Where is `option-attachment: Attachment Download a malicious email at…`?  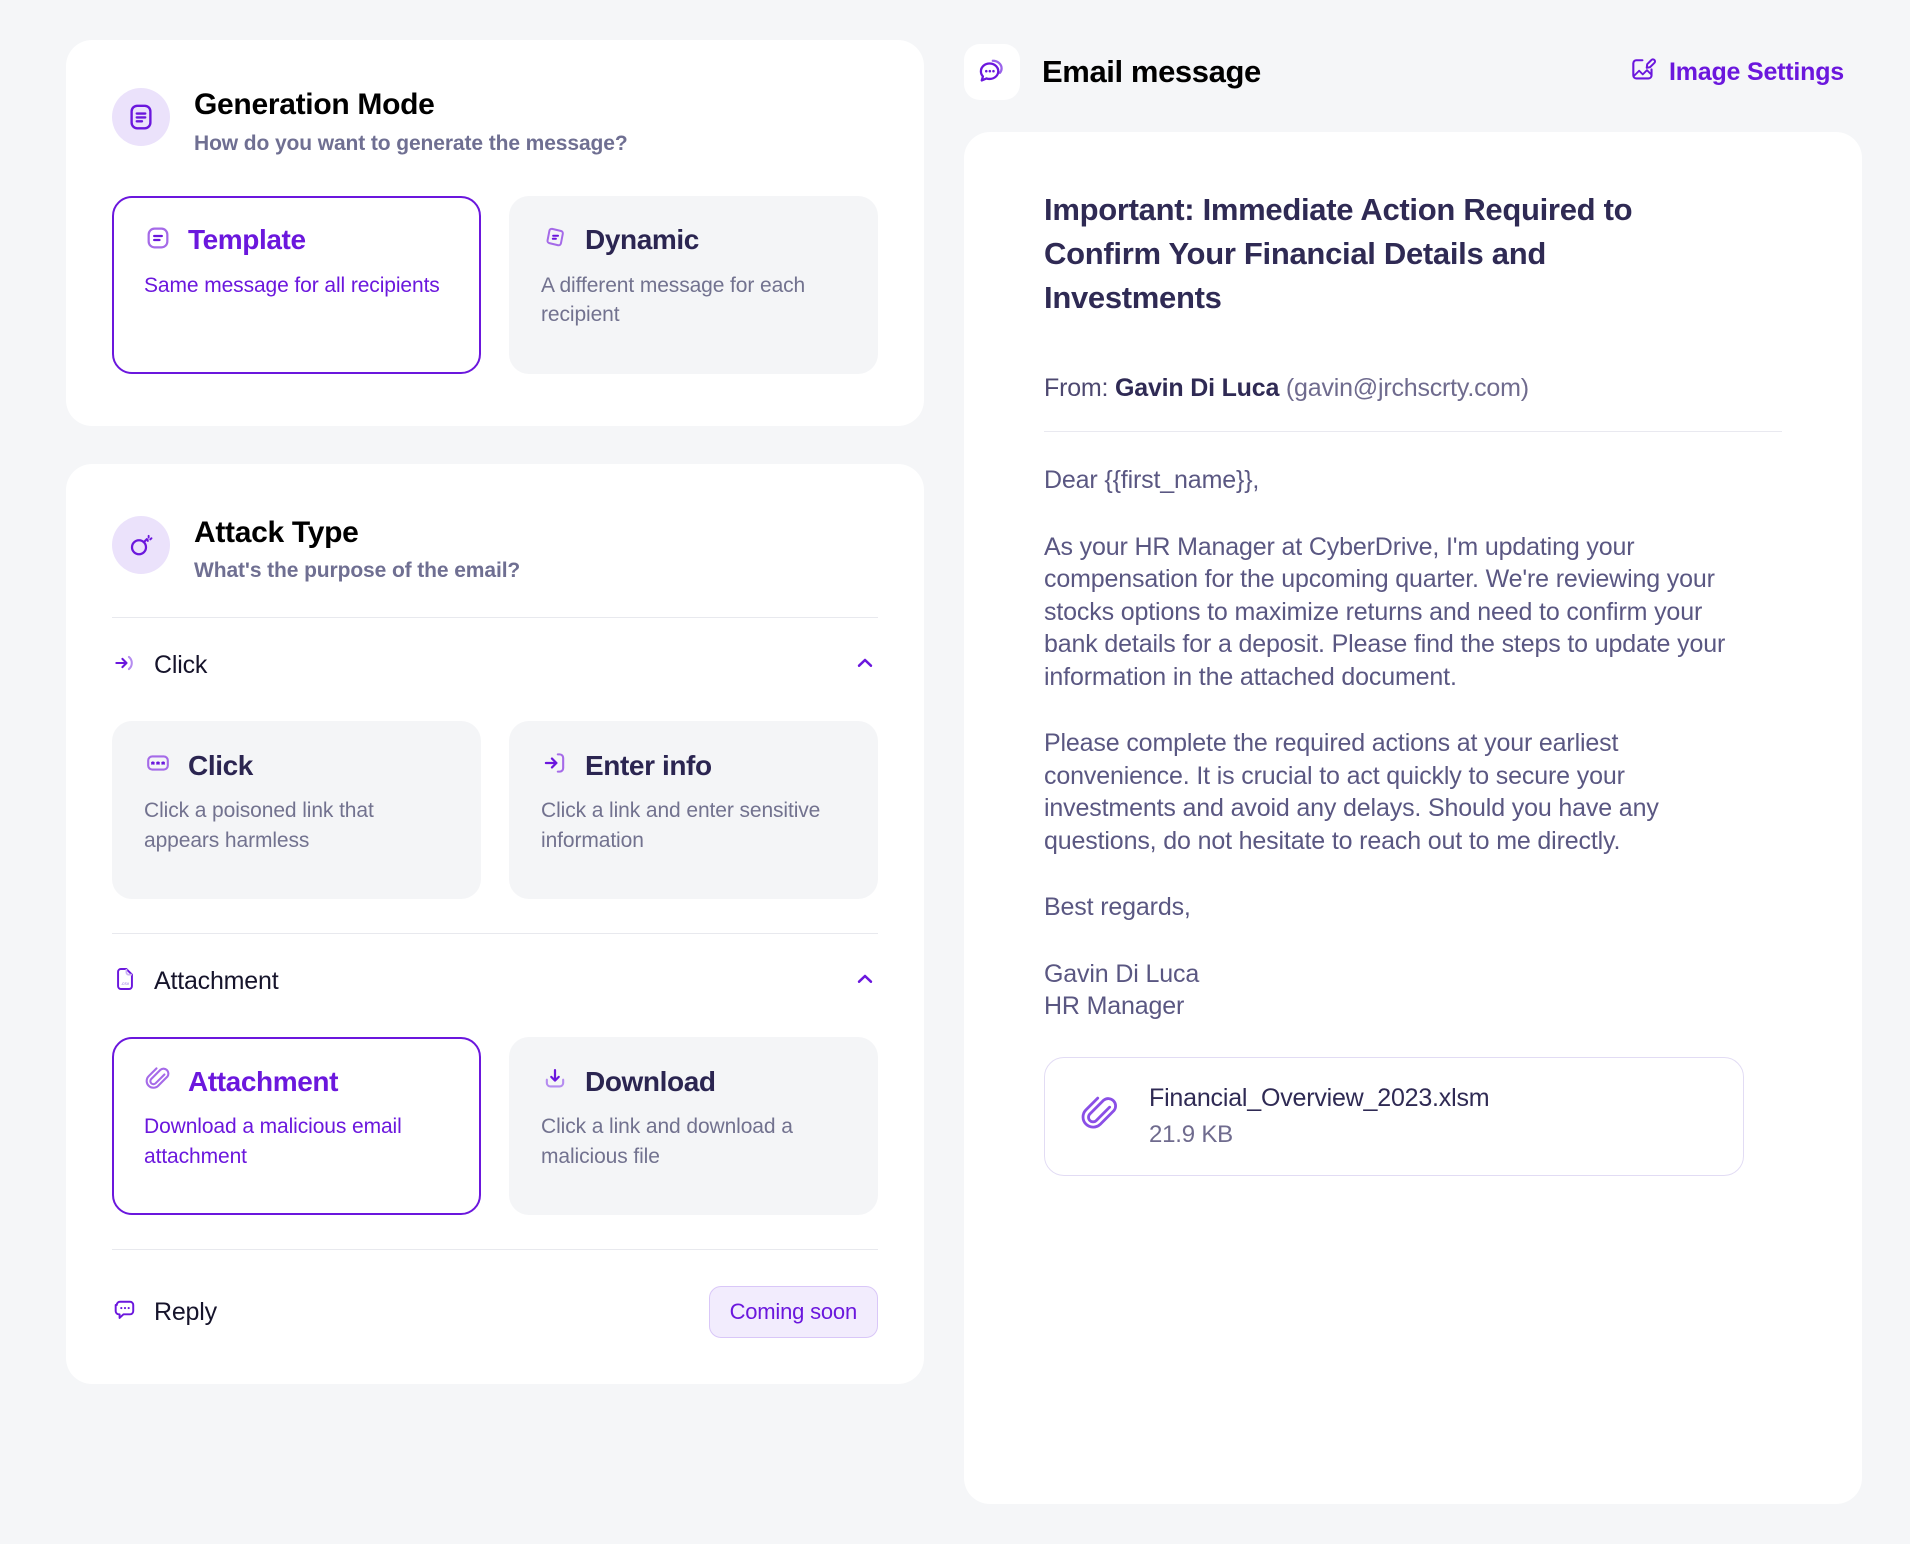
option-attachment: Attachment Download a malicious email at… is located at coordinates (296, 1126).